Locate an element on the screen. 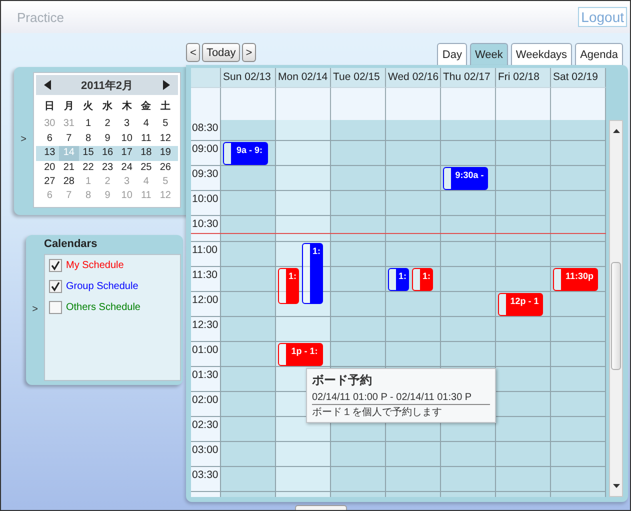 The image size is (631, 511). calendar-day: 23 is located at coordinates (108, 168).